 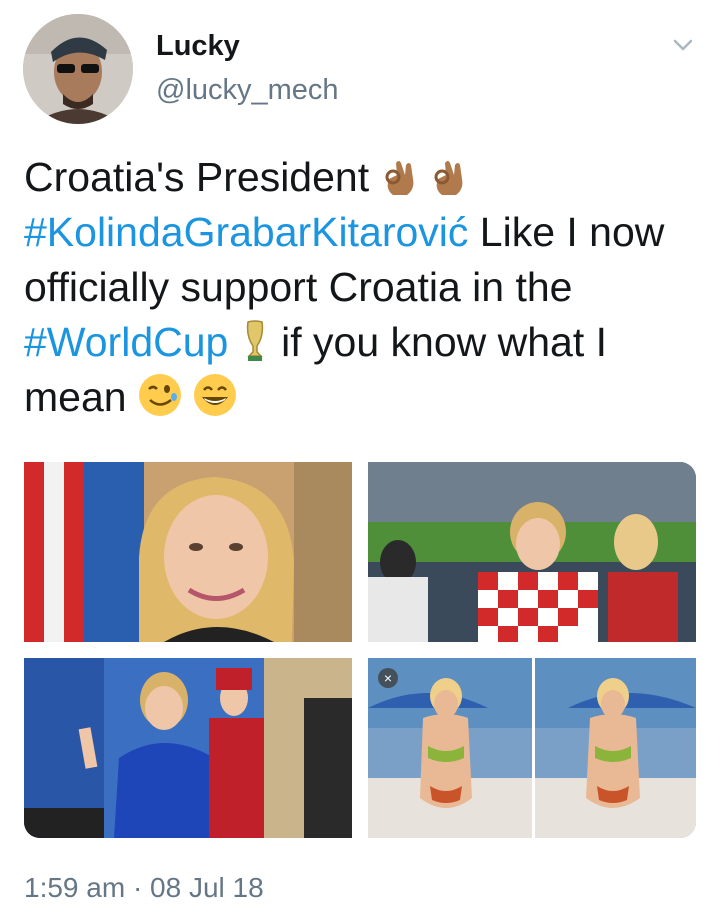 What do you see at coordinates (215, 395) in the screenshot?
I see `grin-face-icon` at bounding box center [215, 395].